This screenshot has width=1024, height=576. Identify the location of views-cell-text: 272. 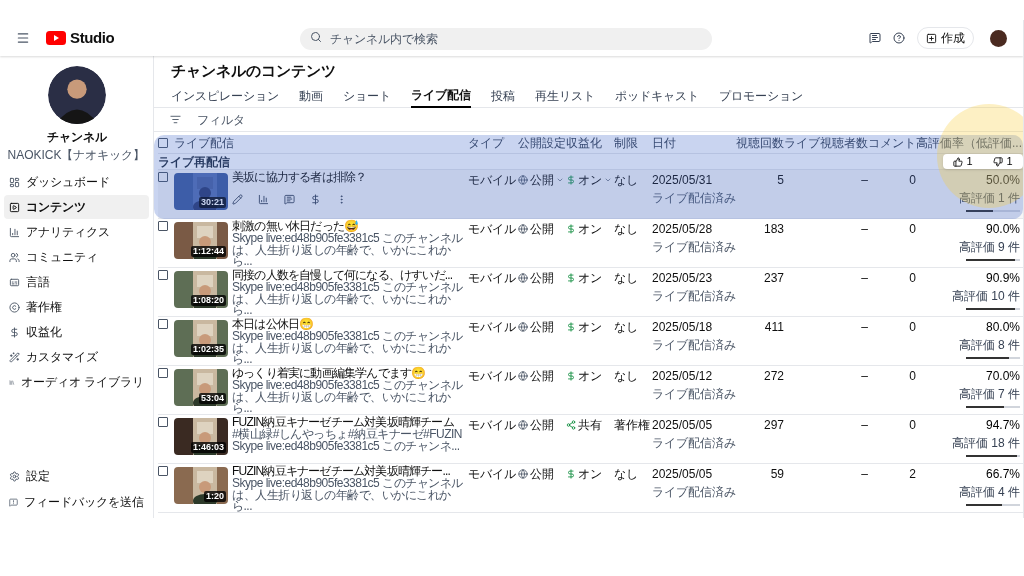
(773, 376).